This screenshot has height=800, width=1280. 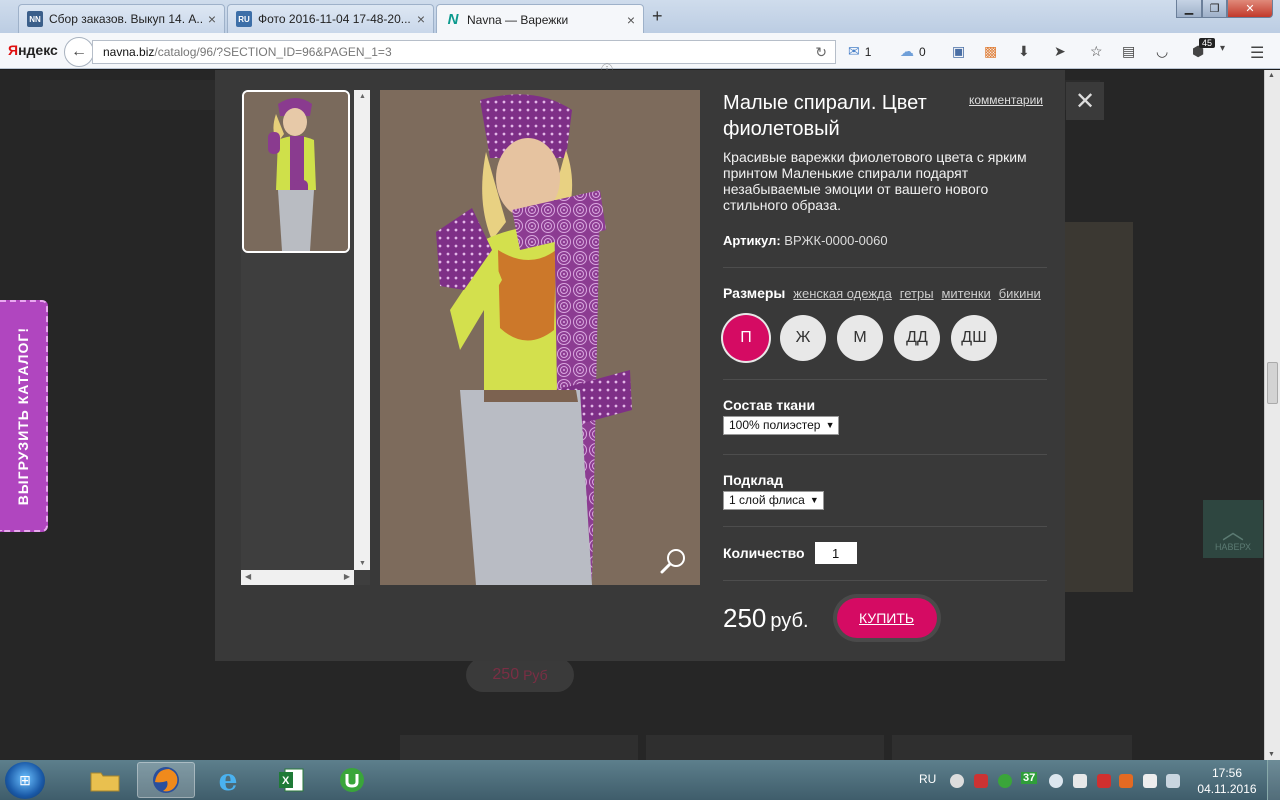 What do you see at coordinates (1257, 53) in the screenshot?
I see `menu-icon: ☰` at bounding box center [1257, 53].